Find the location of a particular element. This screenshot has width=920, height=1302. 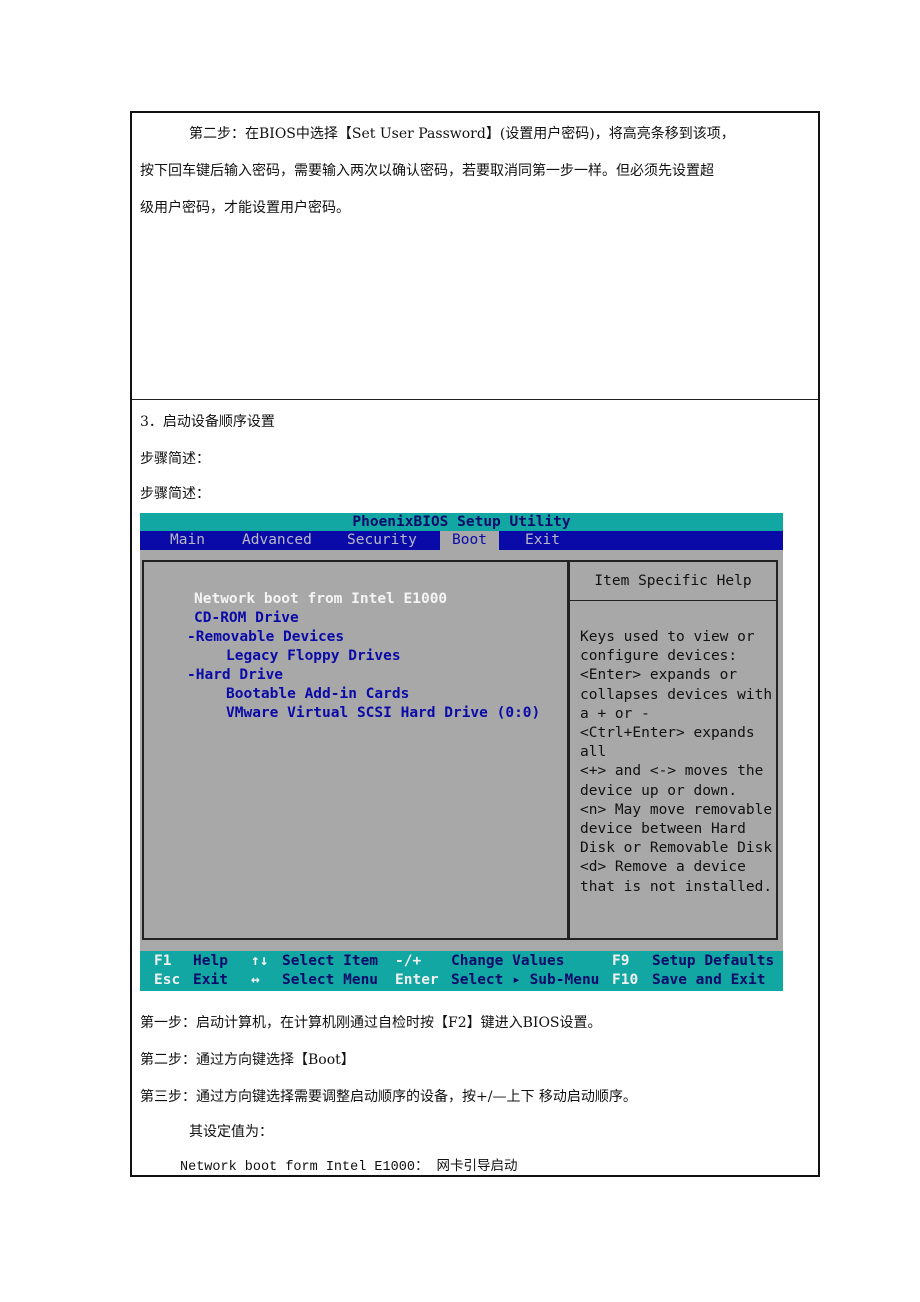

key-left-right-desc: Select Menu is located at coordinates (330, 980).